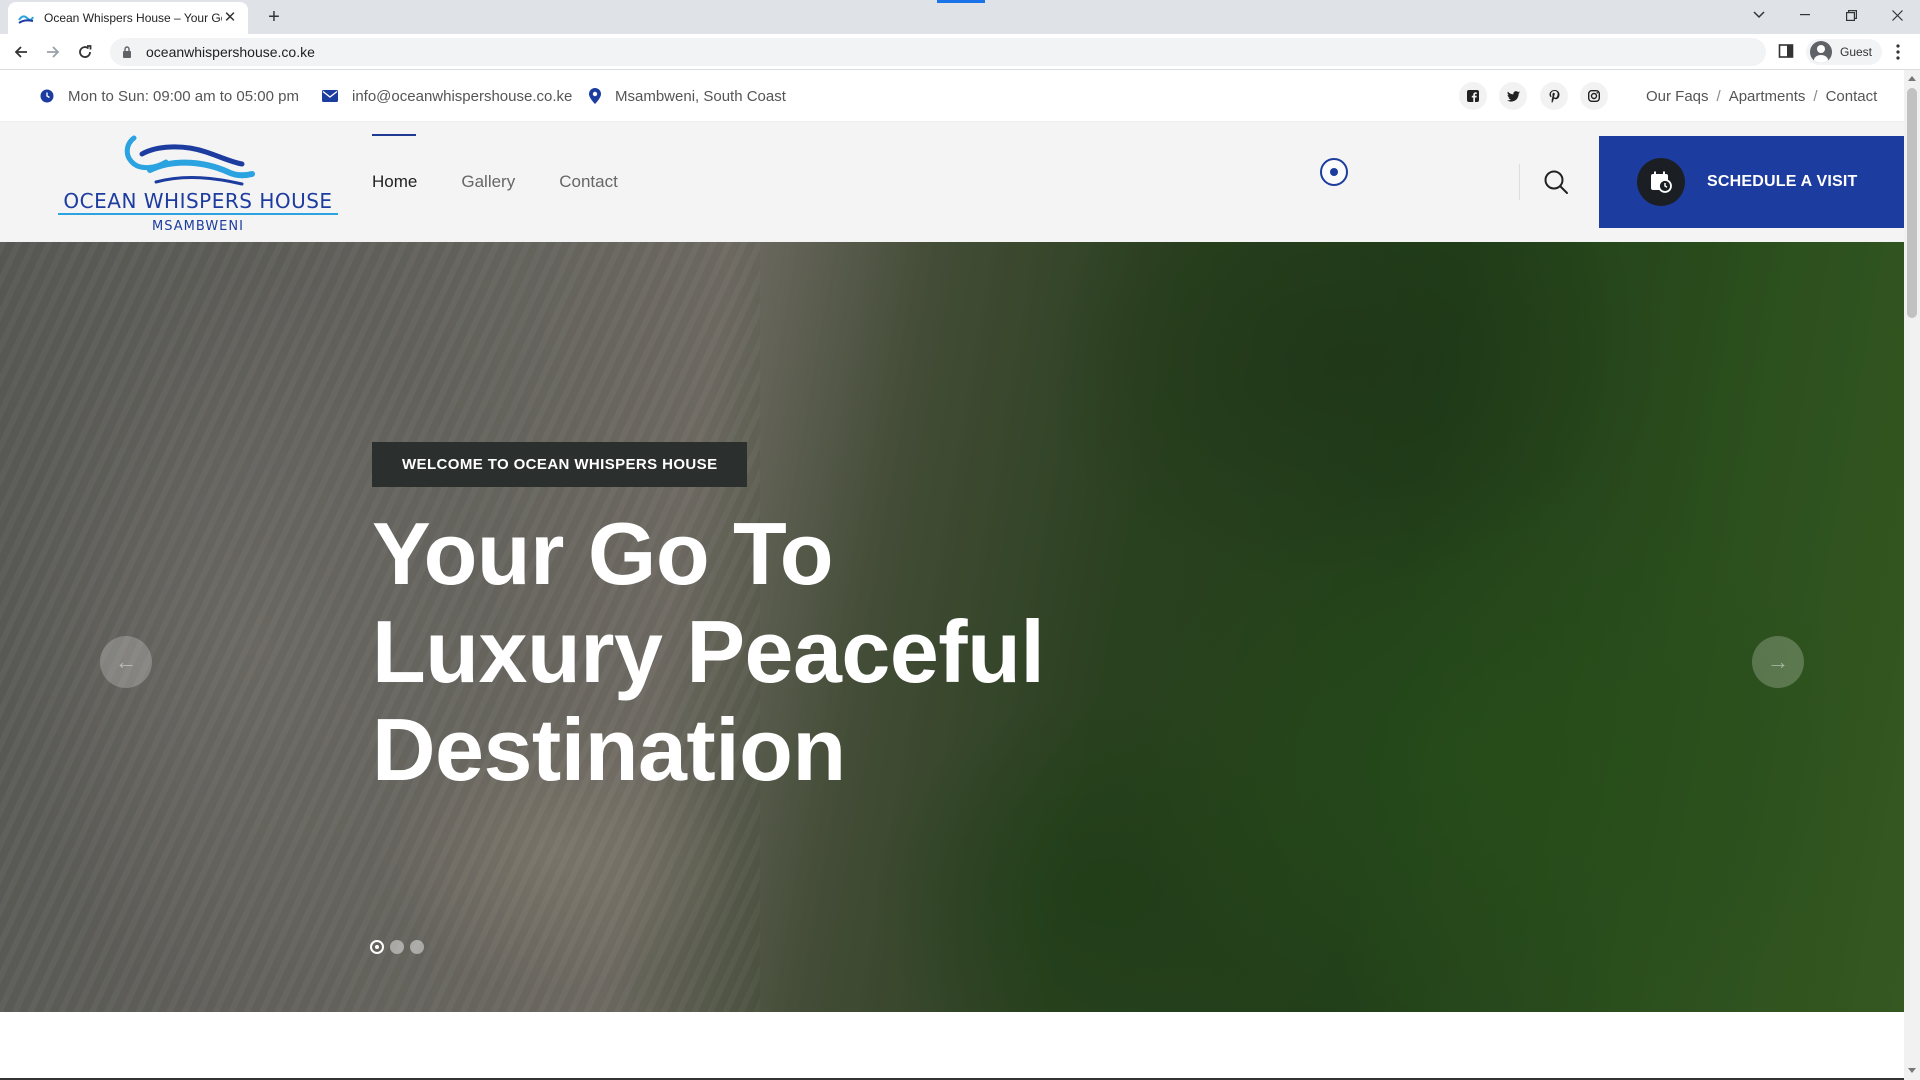  I want to click on address-bar: oceanwhispershouse.co.ke, so click(938, 52).